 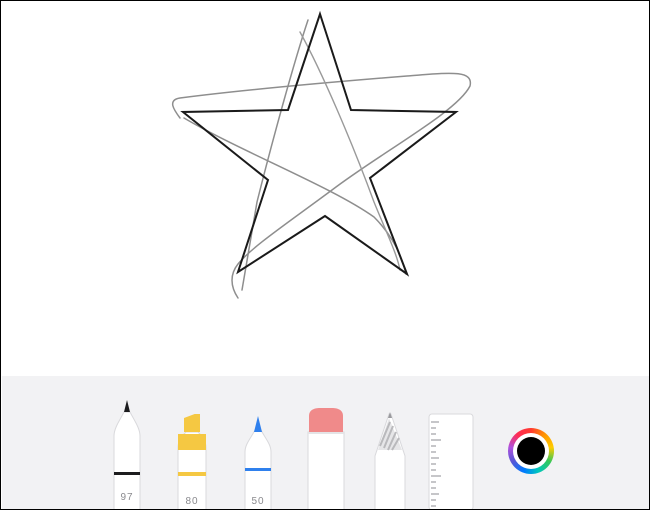 What do you see at coordinates (326, 420) in the screenshot?
I see `eraser-tip` at bounding box center [326, 420].